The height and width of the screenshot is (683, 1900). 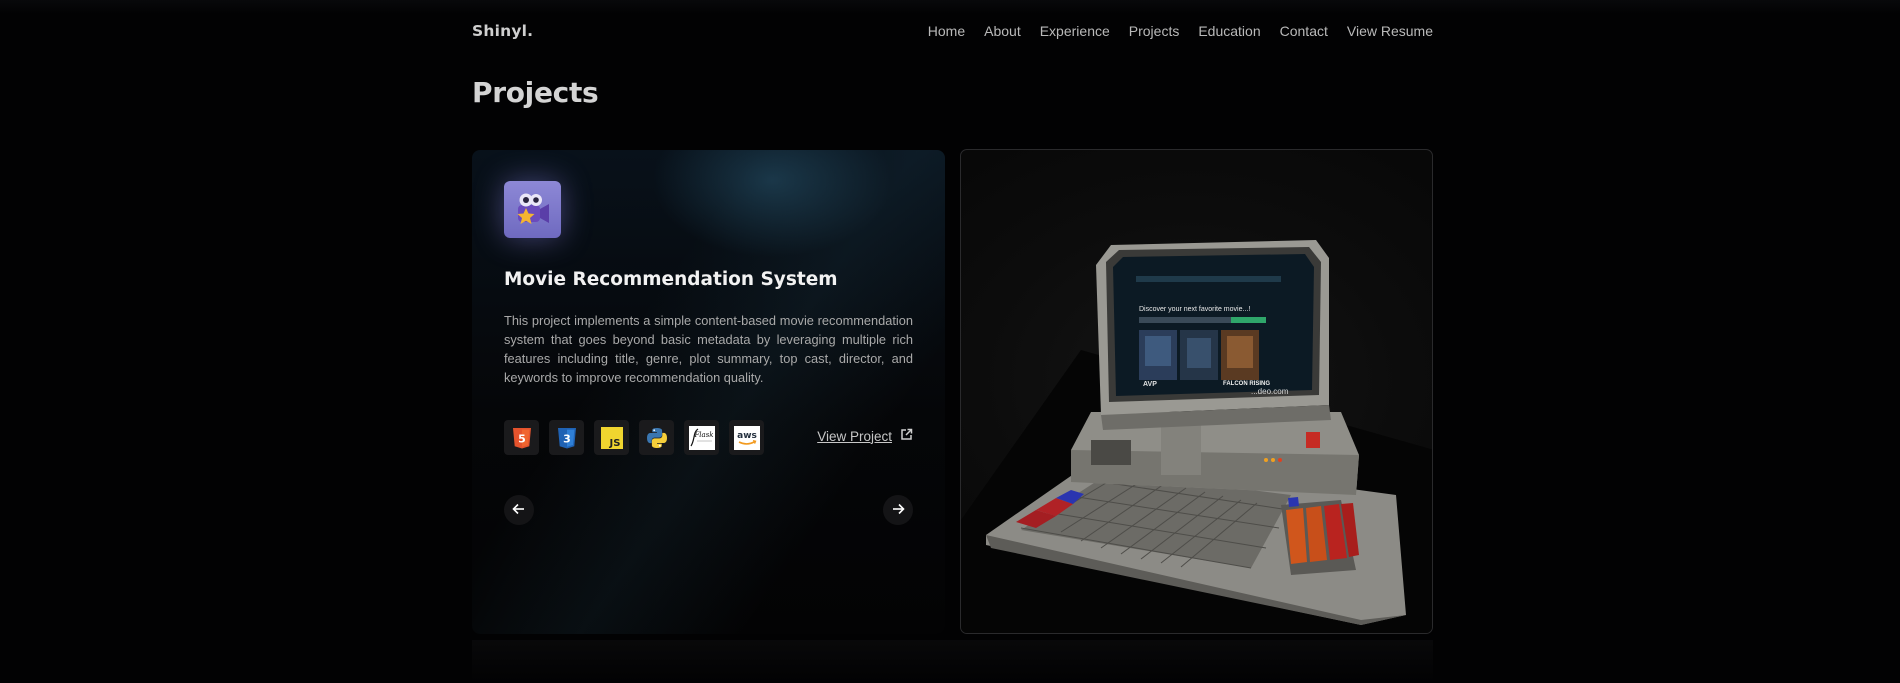 I want to click on page-title: Projects, so click(x=535, y=92).